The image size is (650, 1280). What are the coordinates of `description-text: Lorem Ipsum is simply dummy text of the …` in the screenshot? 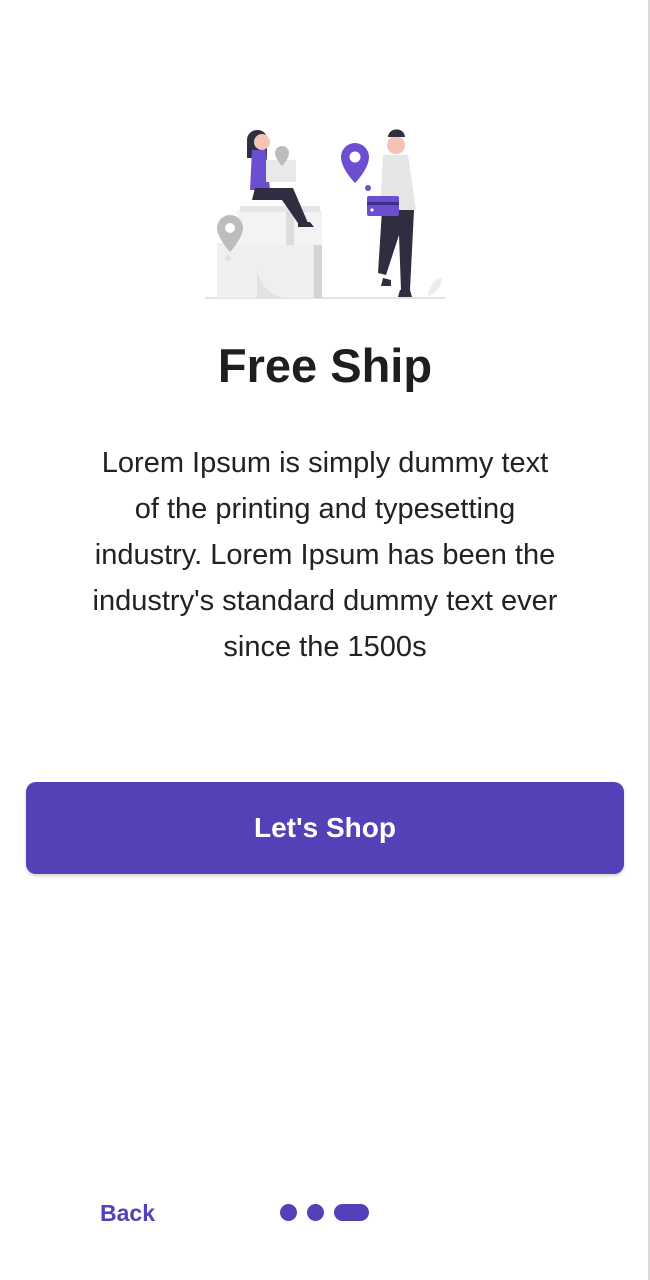 It's located at (325, 555).